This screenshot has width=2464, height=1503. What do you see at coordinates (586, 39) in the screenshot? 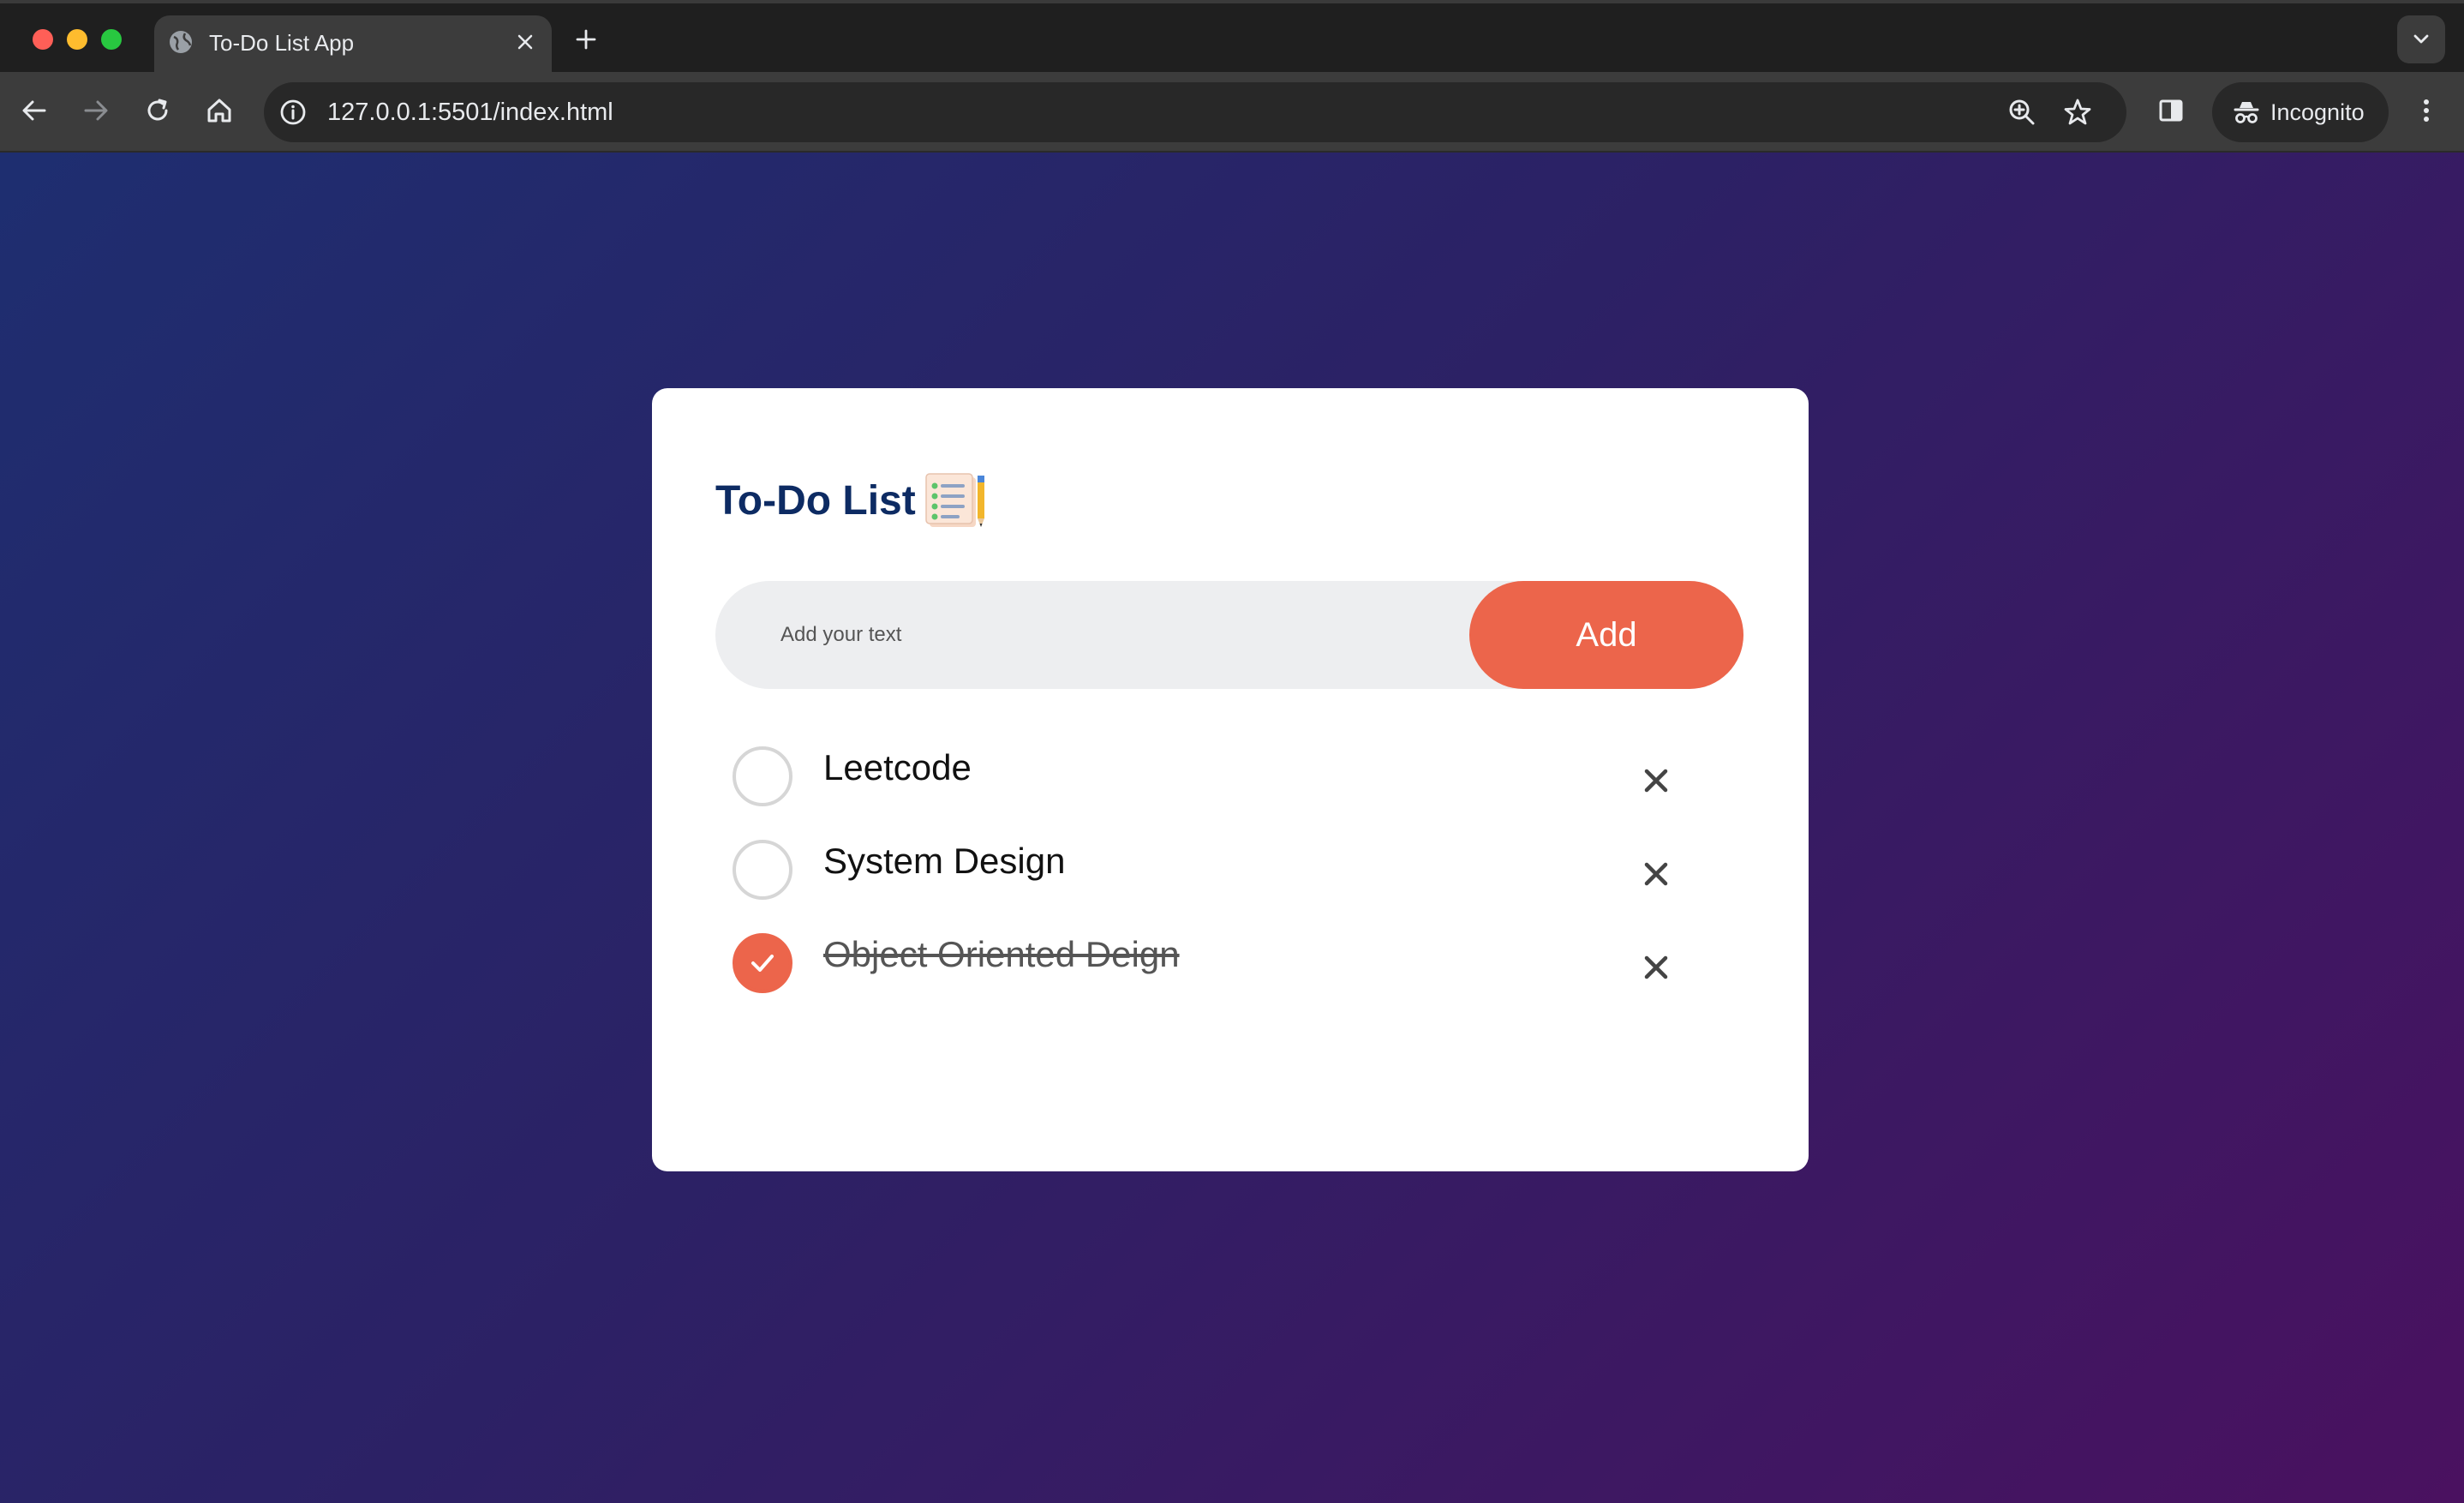
I see `plus-icon` at bounding box center [586, 39].